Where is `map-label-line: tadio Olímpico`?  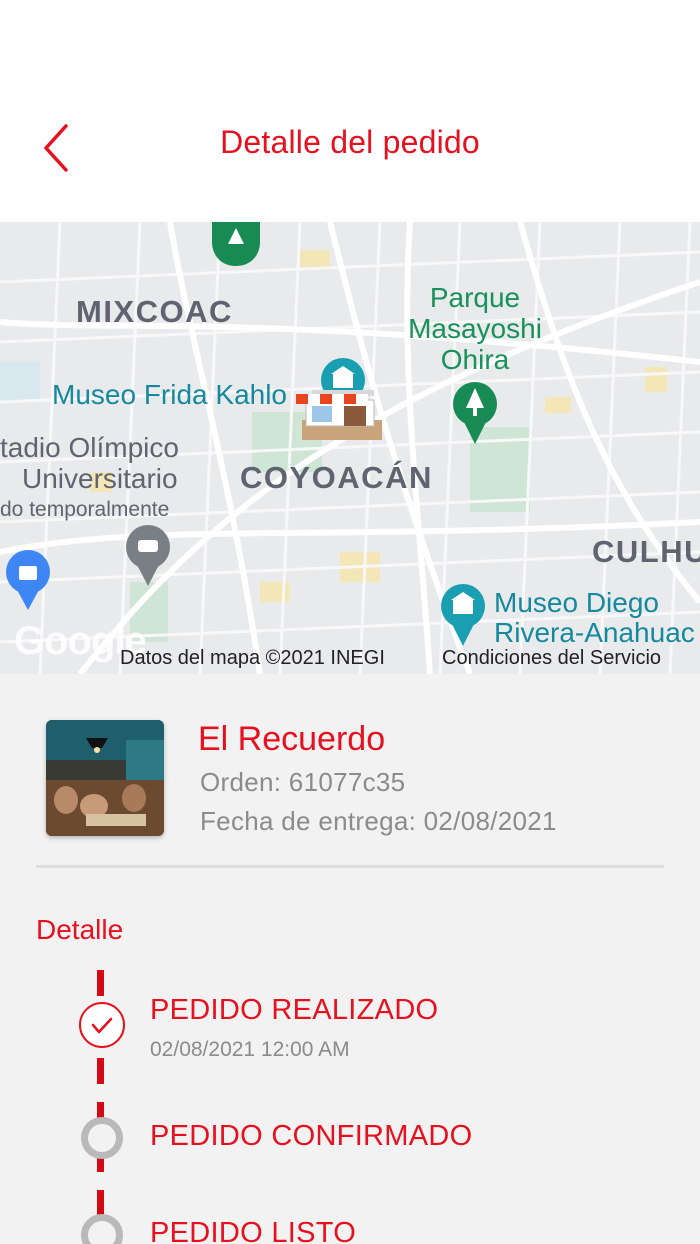
map-label-line: tadio Olímpico is located at coordinates (89, 447).